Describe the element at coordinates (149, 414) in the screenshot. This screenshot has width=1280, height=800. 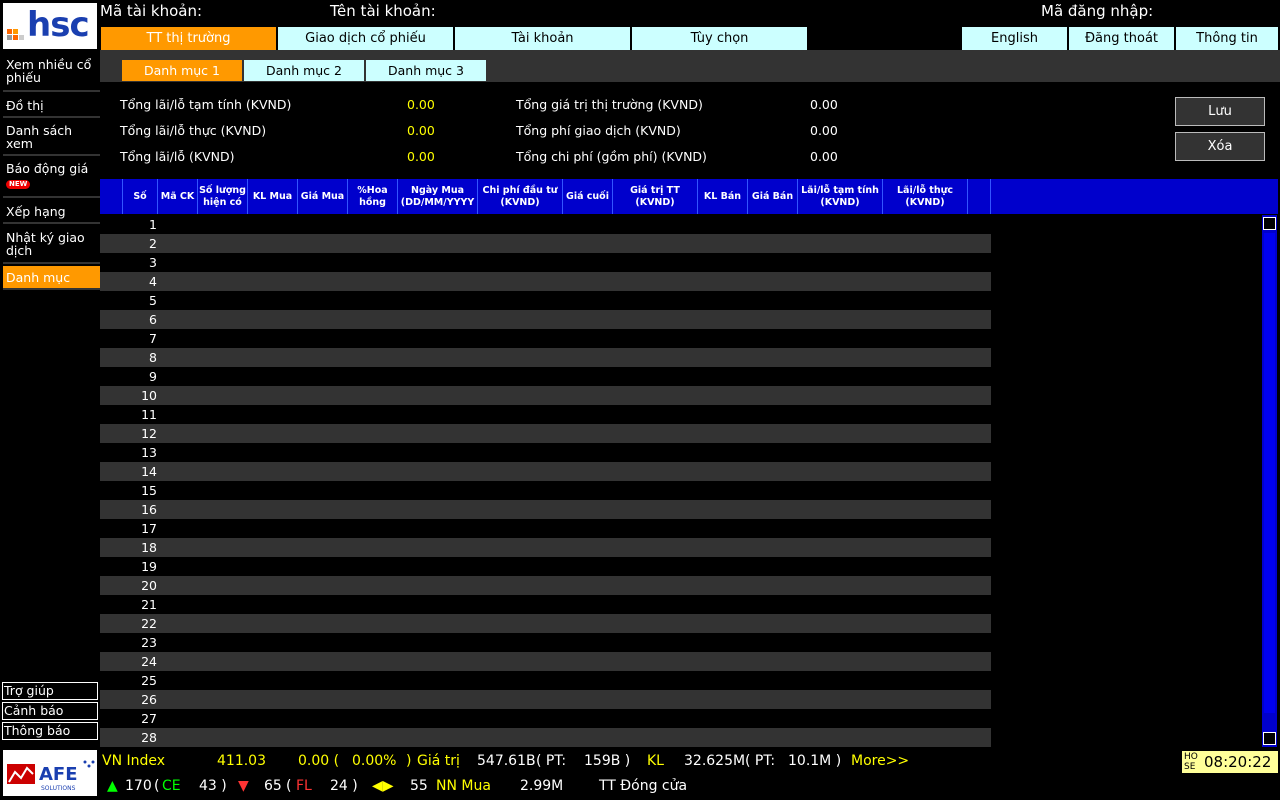
I see `row-number: 11` at that location.